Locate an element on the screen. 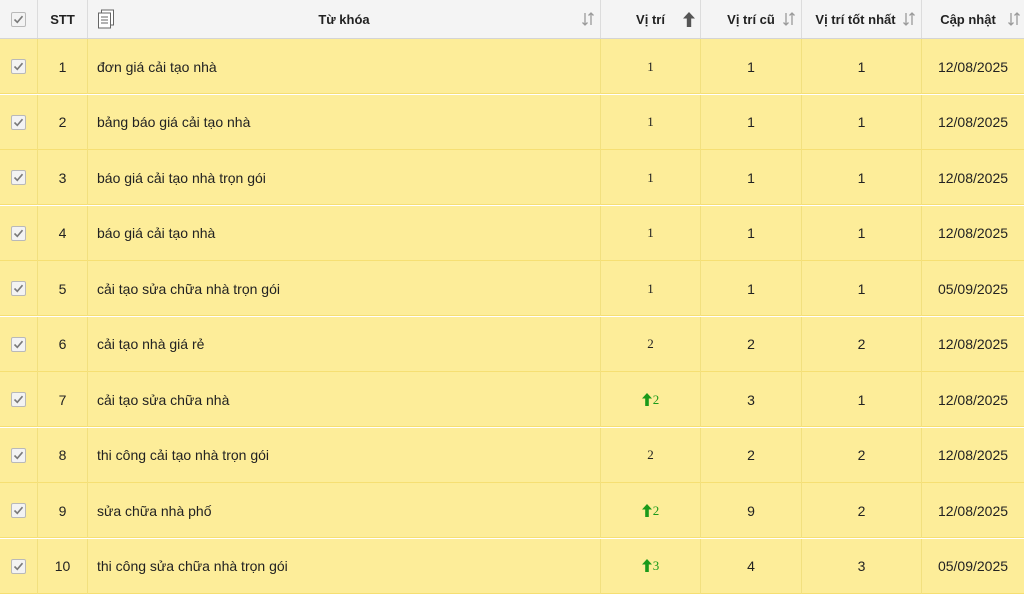  keyword-header-label: Từ khóa is located at coordinates (344, 19).